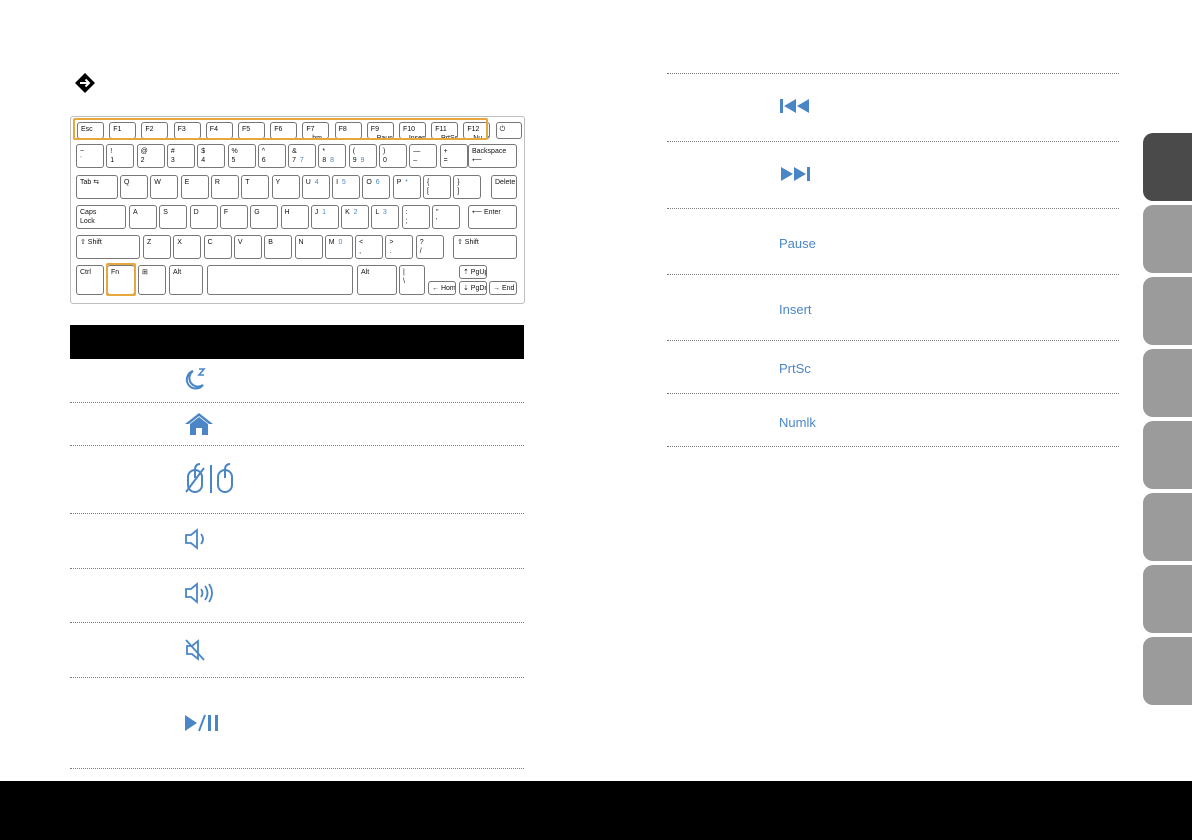 The image size is (1192, 840). I want to click on keyboard-key: < ,, so click(369, 247).